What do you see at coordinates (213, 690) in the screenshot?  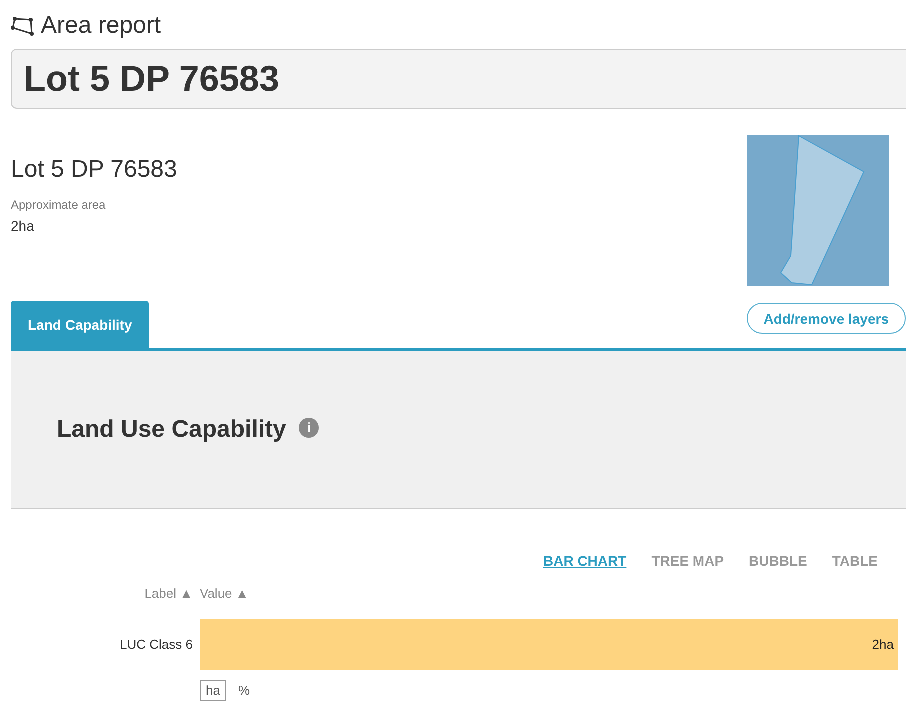 I see `unit-toggle: ha` at bounding box center [213, 690].